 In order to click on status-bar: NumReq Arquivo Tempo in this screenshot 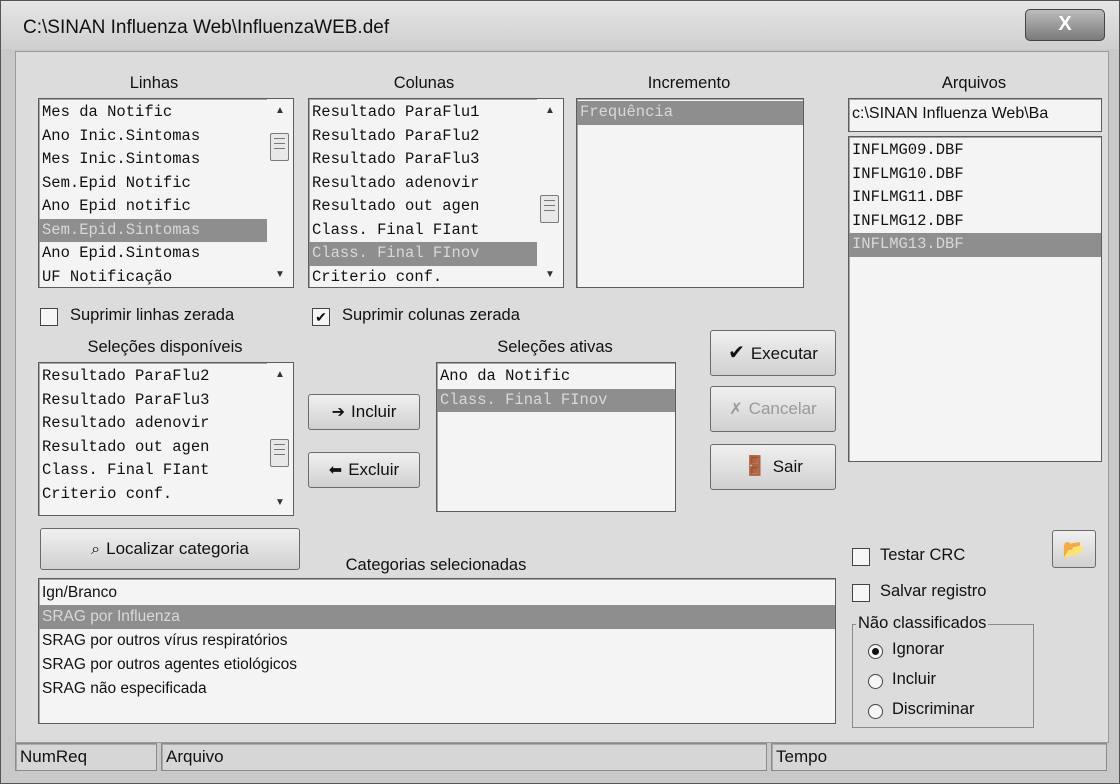, I will do `click(561, 758)`.